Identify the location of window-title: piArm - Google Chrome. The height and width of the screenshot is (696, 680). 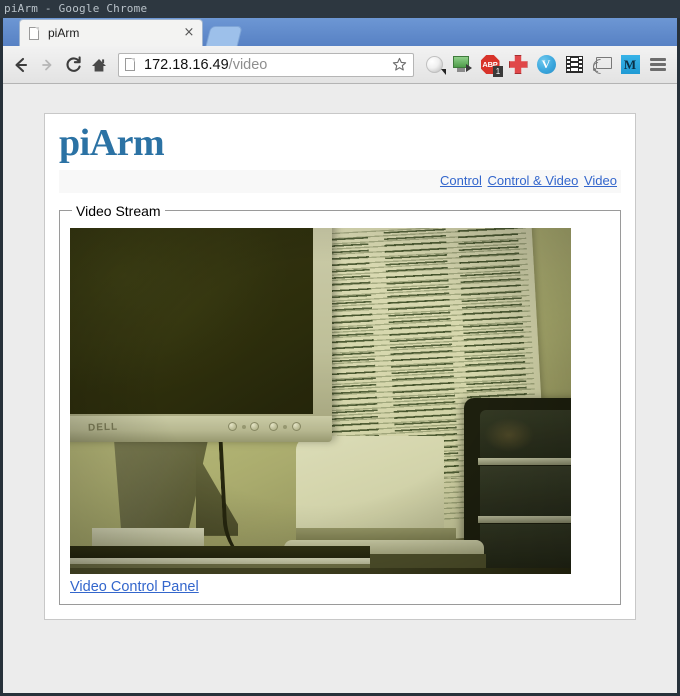
(76, 8).